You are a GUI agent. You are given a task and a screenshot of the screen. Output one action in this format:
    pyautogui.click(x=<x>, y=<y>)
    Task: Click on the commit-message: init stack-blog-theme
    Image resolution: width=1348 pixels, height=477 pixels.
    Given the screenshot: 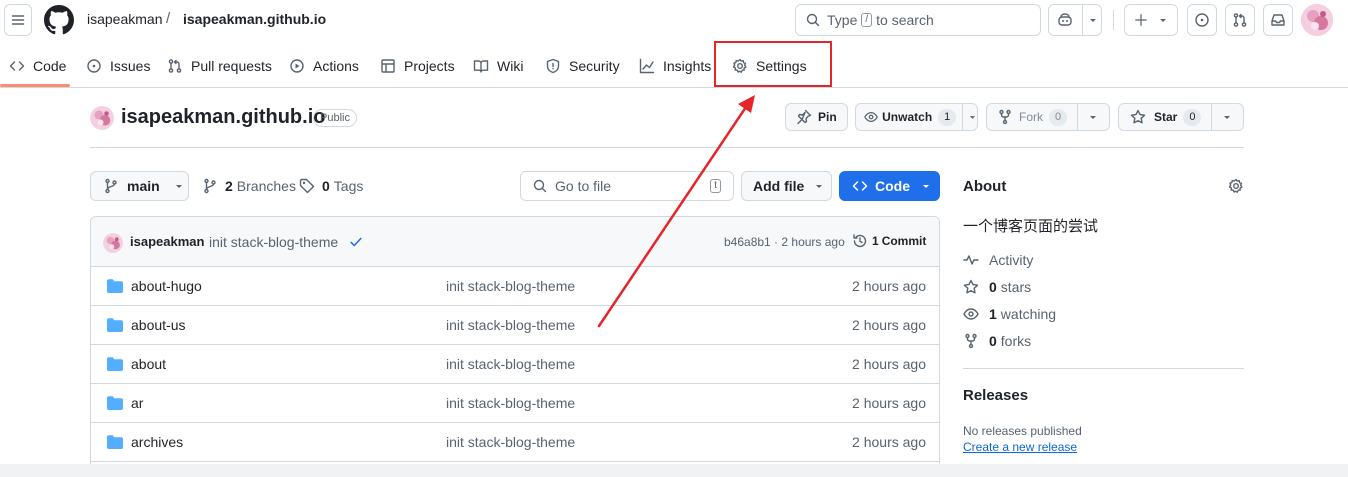 What is the action you would take?
    pyautogui.click(x=273, y=242)
    